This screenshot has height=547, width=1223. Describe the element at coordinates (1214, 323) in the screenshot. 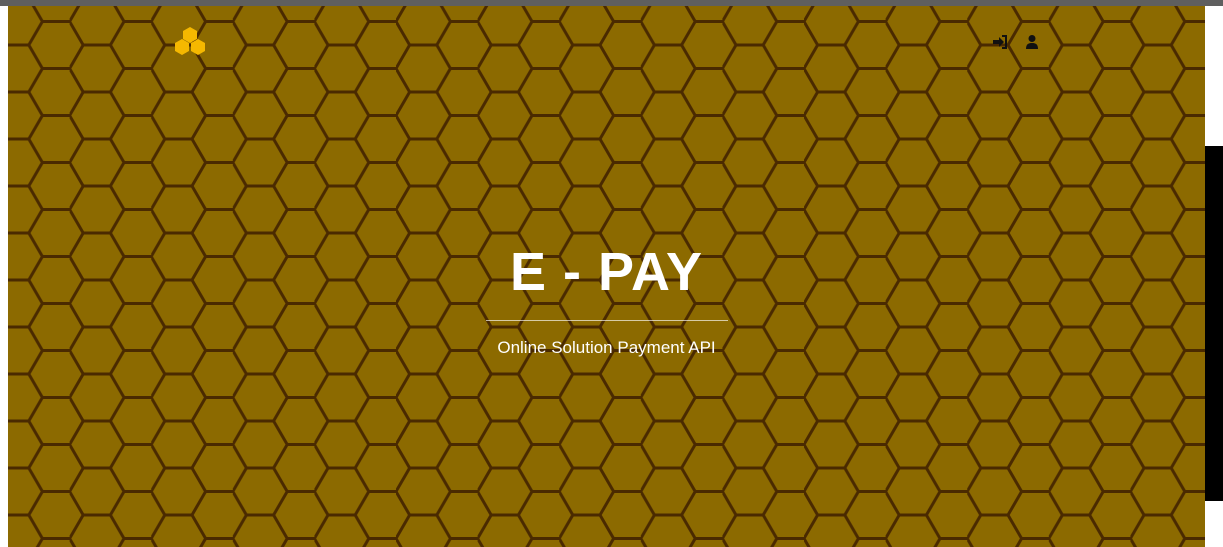

I see `scrollbar-track` at that location.